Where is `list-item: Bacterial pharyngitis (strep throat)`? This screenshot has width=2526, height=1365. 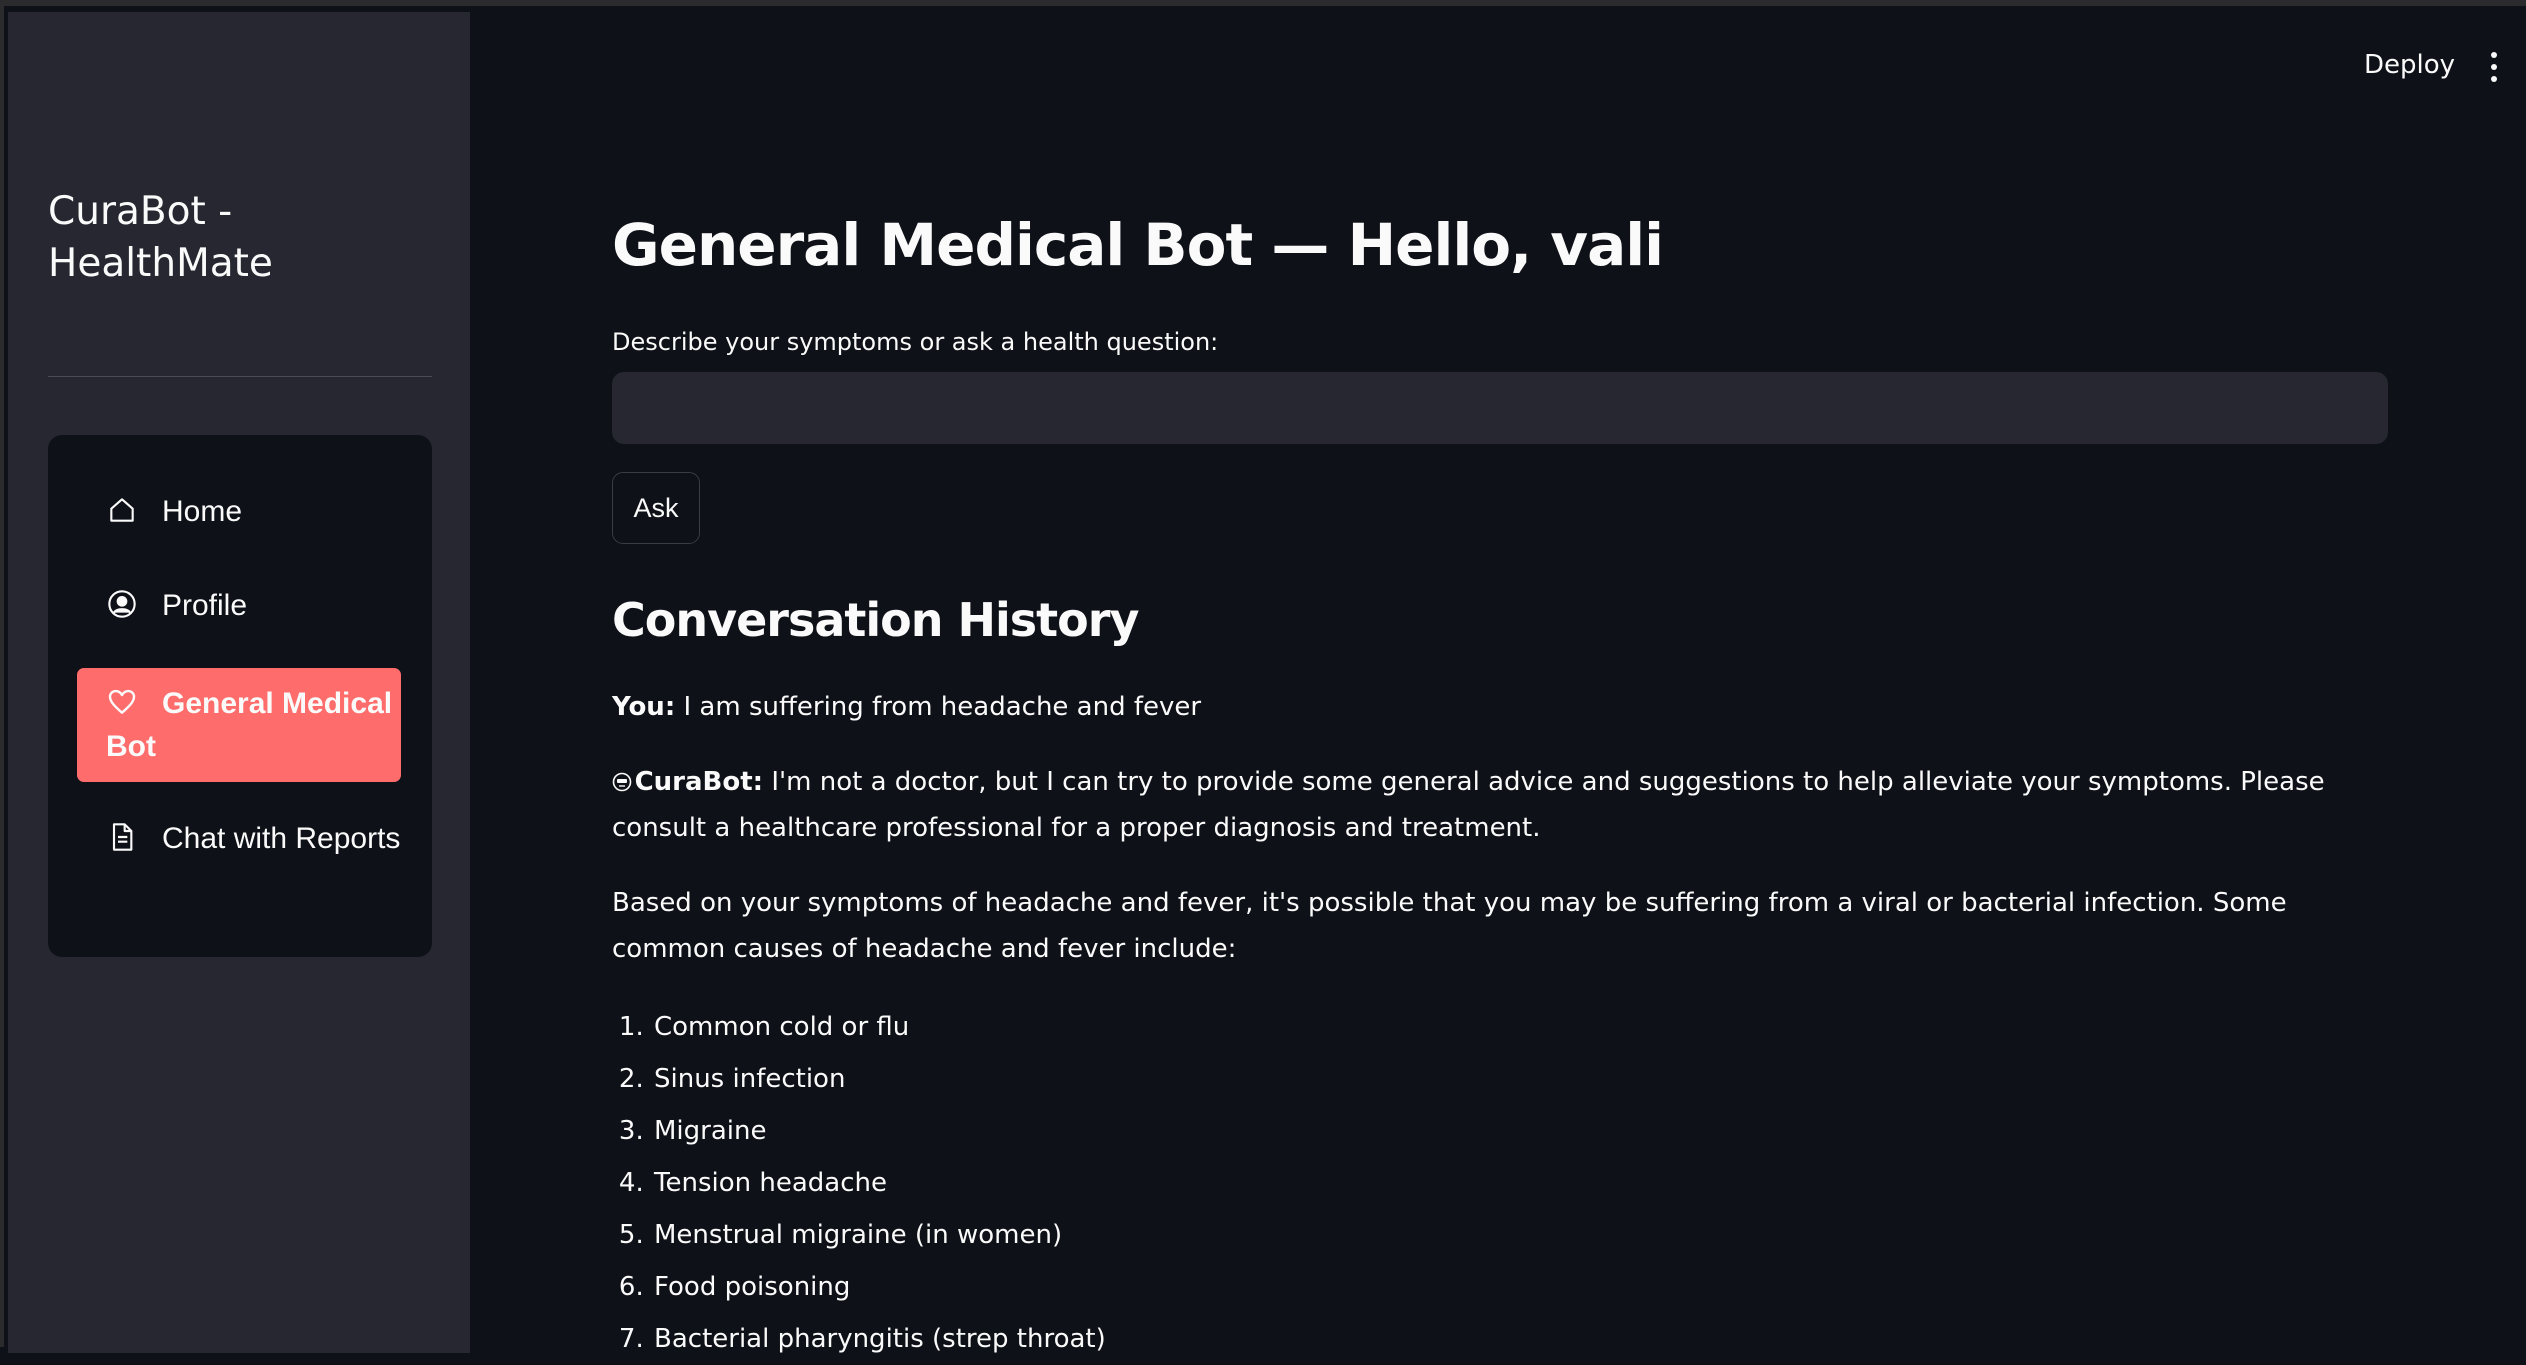
list-item: Bacterial pharyngitis (strep throat) is located at coordinates (1521, 1339).